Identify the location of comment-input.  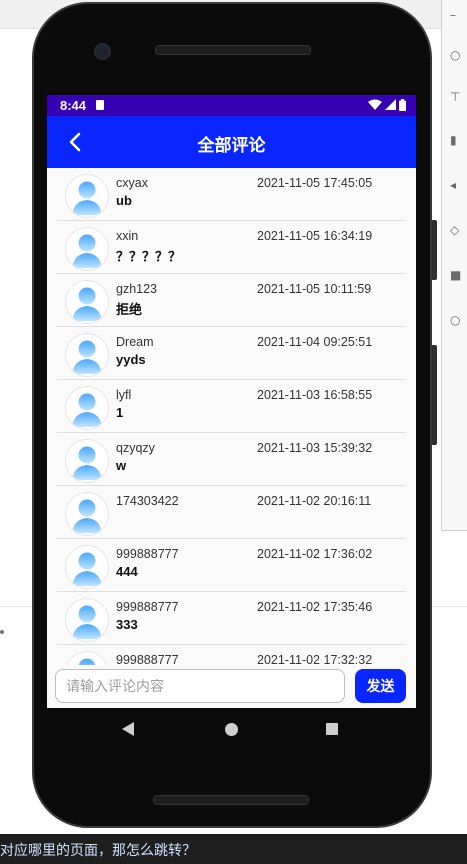
(200, 686).